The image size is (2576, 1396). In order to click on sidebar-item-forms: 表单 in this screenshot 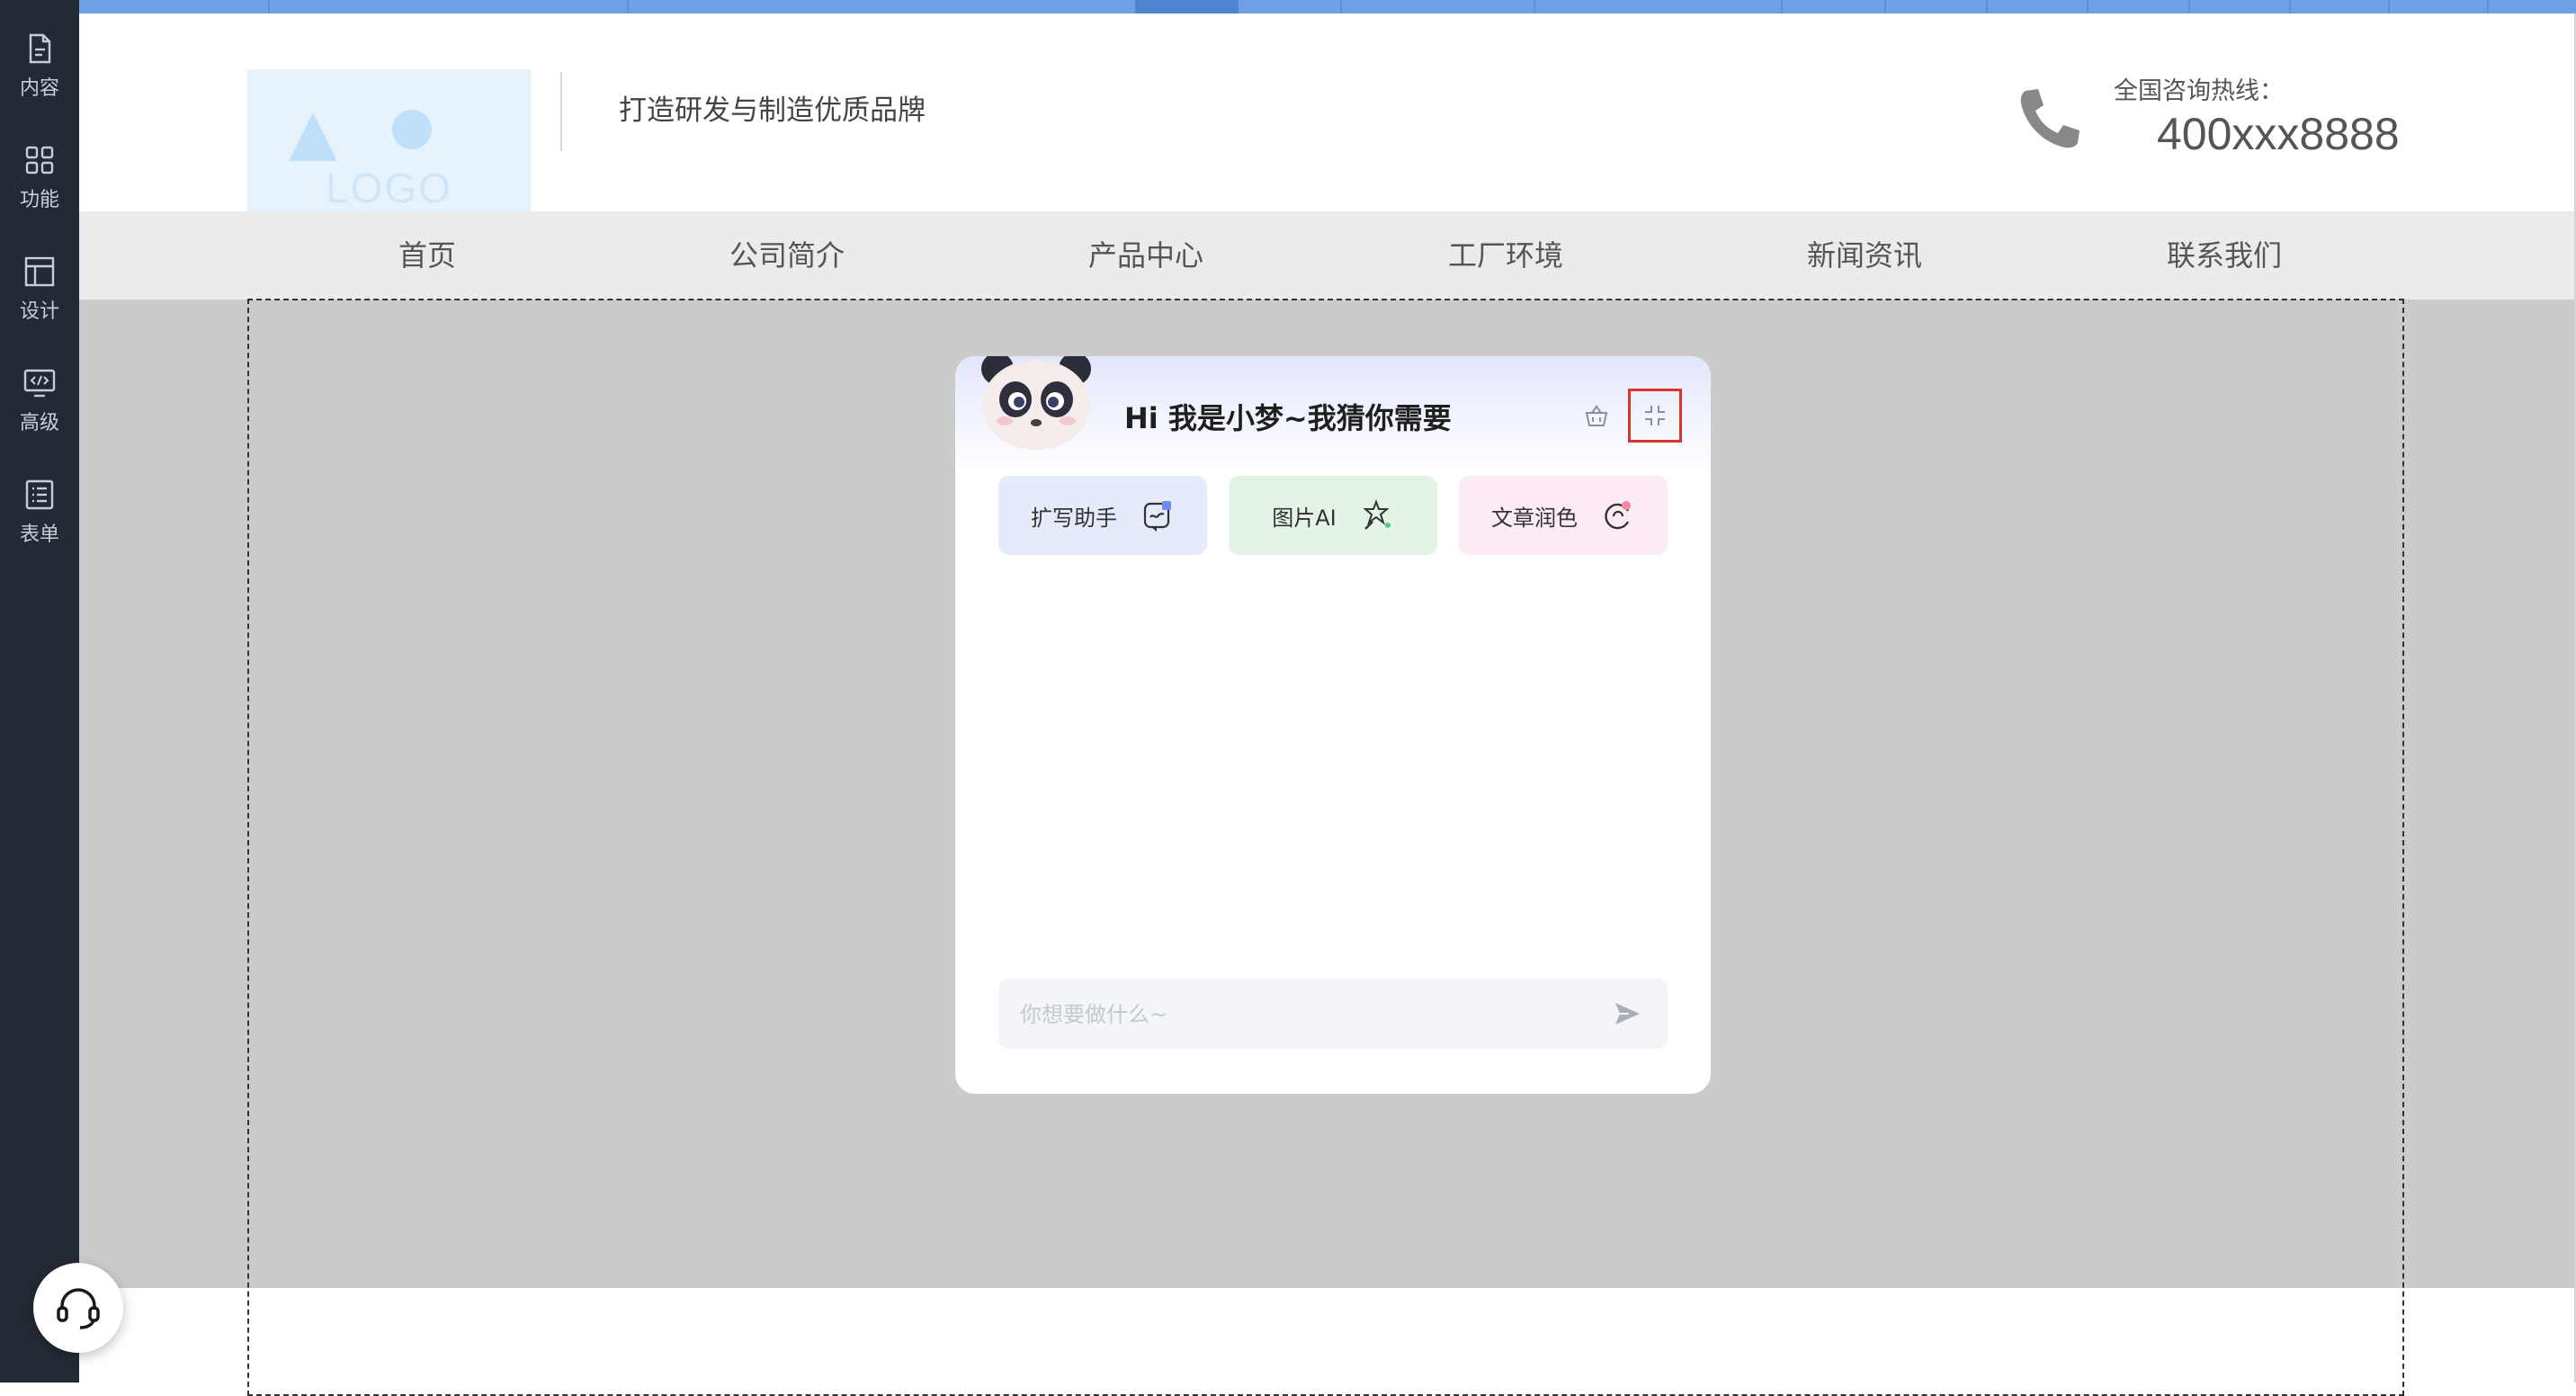, I will do `click(39, 510)`.